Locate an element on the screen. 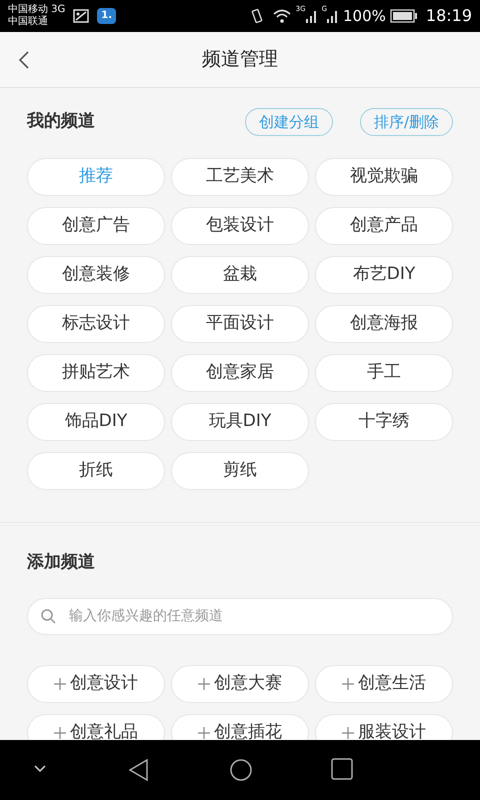  page-title: 频道管理 is located at coordinates (240, 59).